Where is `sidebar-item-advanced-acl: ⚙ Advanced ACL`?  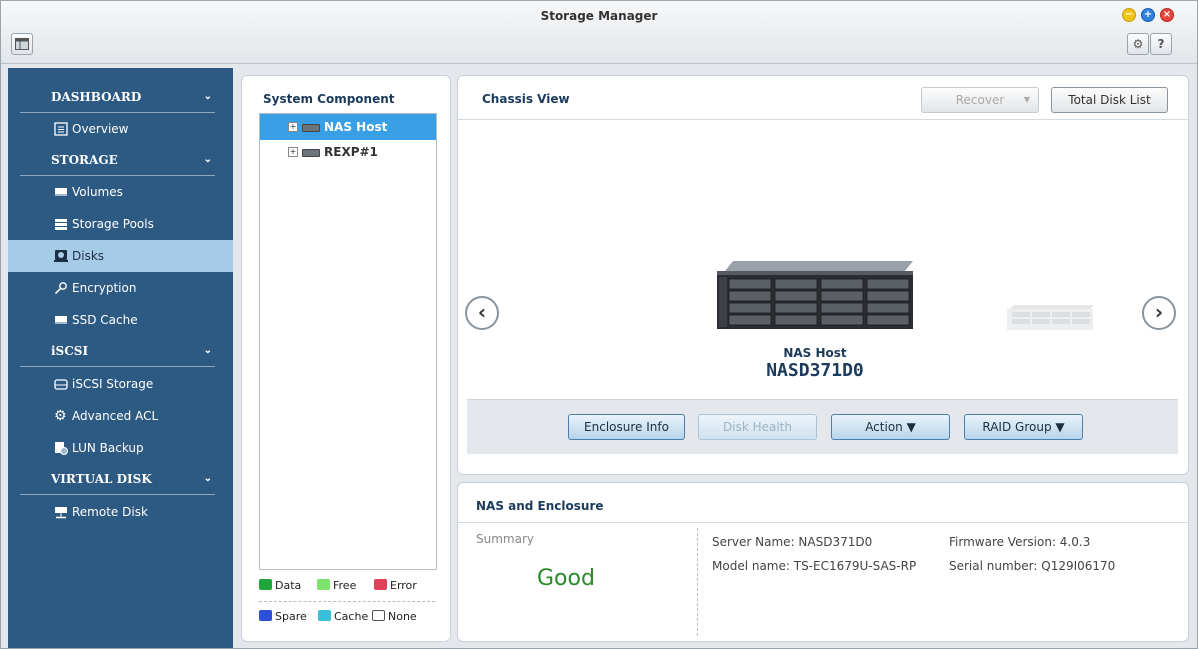 sidebar-item-advanced-acl: ⚙ Advanced ACL is located at coordinates (120, 416).